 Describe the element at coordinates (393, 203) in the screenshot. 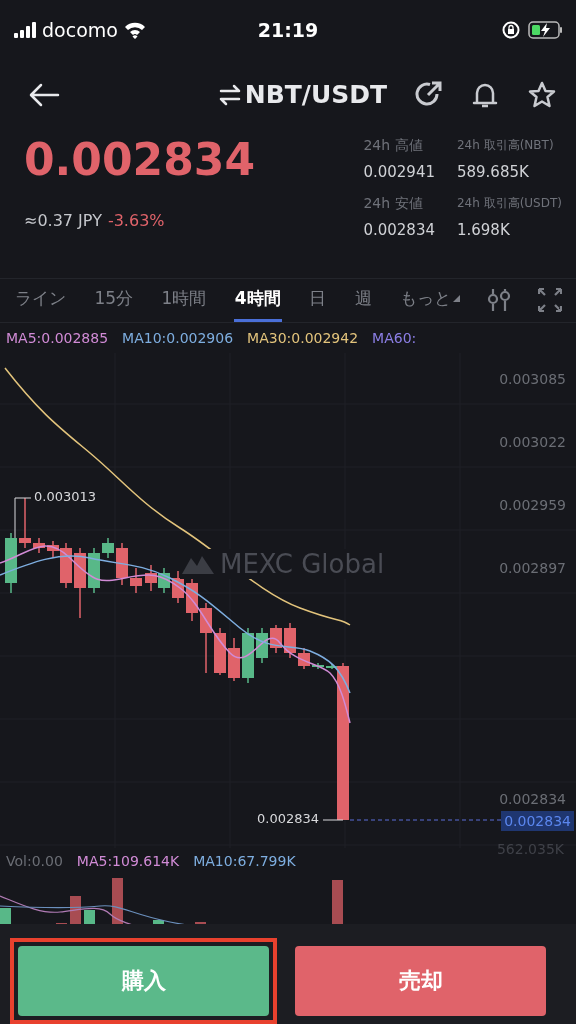

I see `stat-label: 24h 安値` at that location.